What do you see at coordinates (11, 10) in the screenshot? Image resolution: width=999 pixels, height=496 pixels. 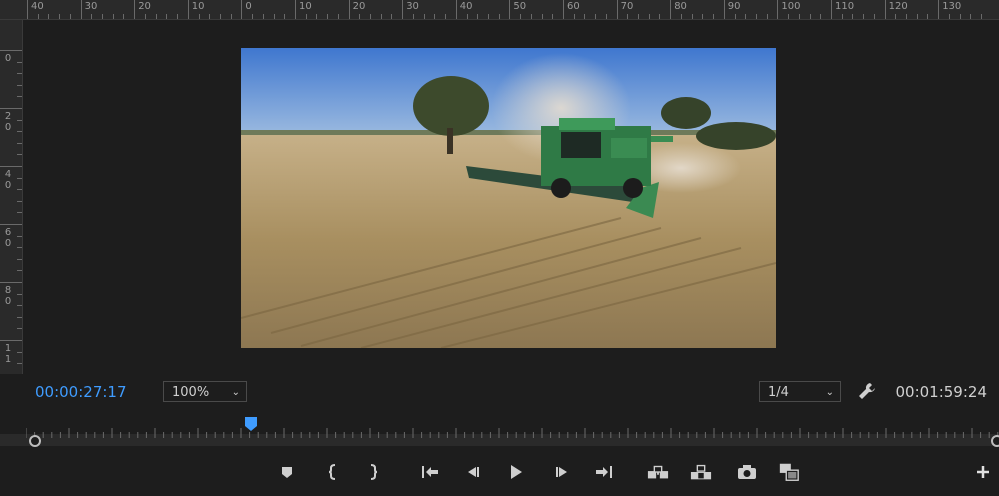 I see `ruler-corner` at bounding box center [11, 10].